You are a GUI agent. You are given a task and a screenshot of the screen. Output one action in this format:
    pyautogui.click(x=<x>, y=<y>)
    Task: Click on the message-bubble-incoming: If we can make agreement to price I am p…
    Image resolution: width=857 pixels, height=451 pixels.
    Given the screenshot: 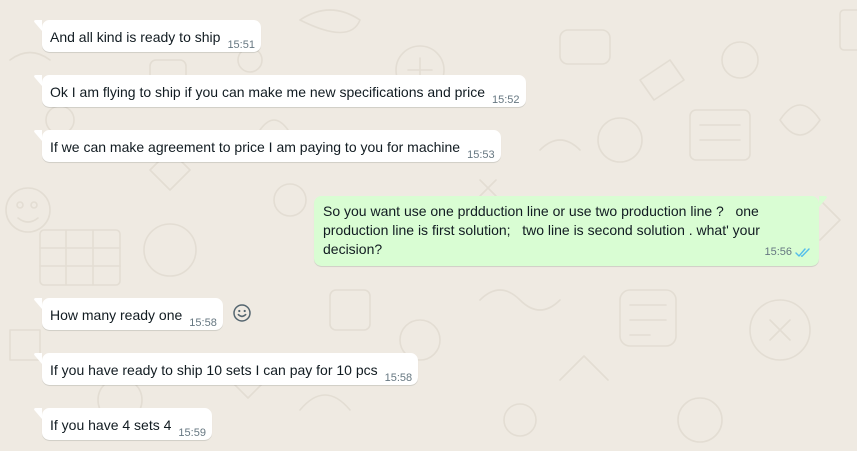 What is the action you would take?
    pyautogui.click(x=267, y=146)
    